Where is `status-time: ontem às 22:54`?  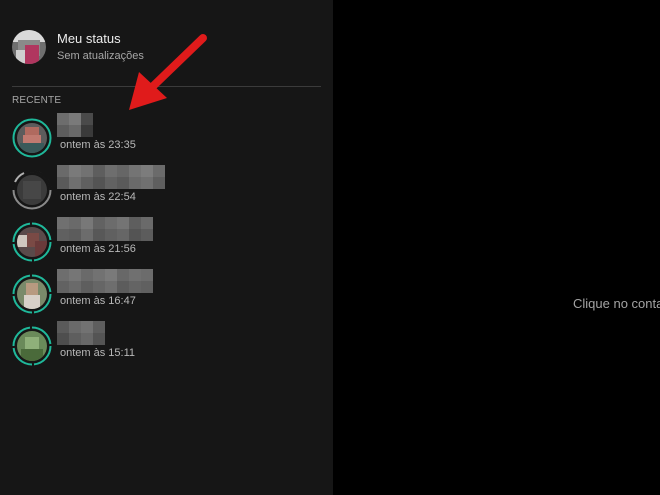
status-time: ontem às 22:54 is located at coordinates (98, 197).